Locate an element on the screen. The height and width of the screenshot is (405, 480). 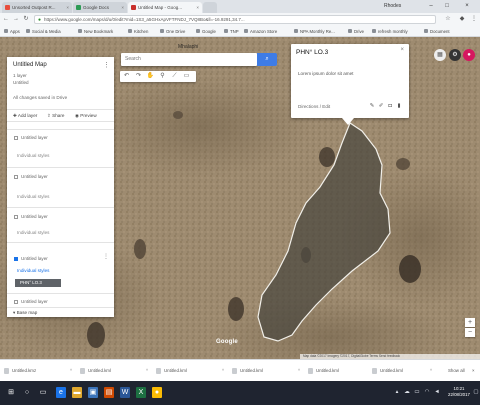
download-item: Untitled.kmz ^ is located at coordinates (39, 371).